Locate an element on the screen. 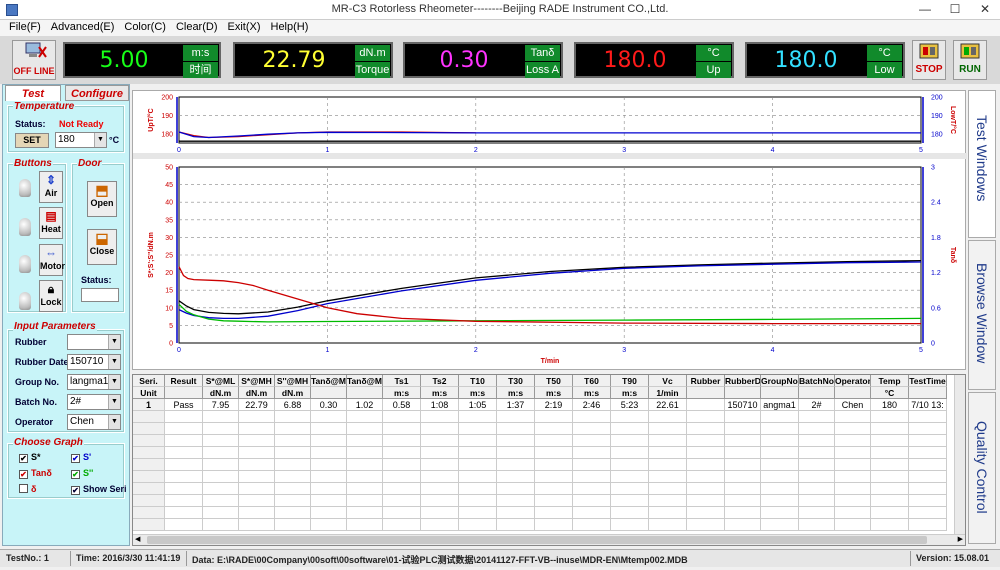 Image resolution: width=1000 pixels, height=570 pixels. menu-color: Color(C) is located at coordinates (145, 26).